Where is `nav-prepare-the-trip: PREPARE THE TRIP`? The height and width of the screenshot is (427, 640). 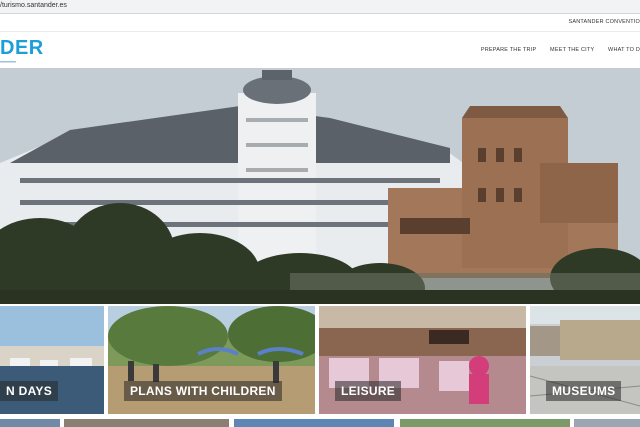
nav-prepare-the-trip: PREPARE THE TRIP is located at coordinates (508, 50).